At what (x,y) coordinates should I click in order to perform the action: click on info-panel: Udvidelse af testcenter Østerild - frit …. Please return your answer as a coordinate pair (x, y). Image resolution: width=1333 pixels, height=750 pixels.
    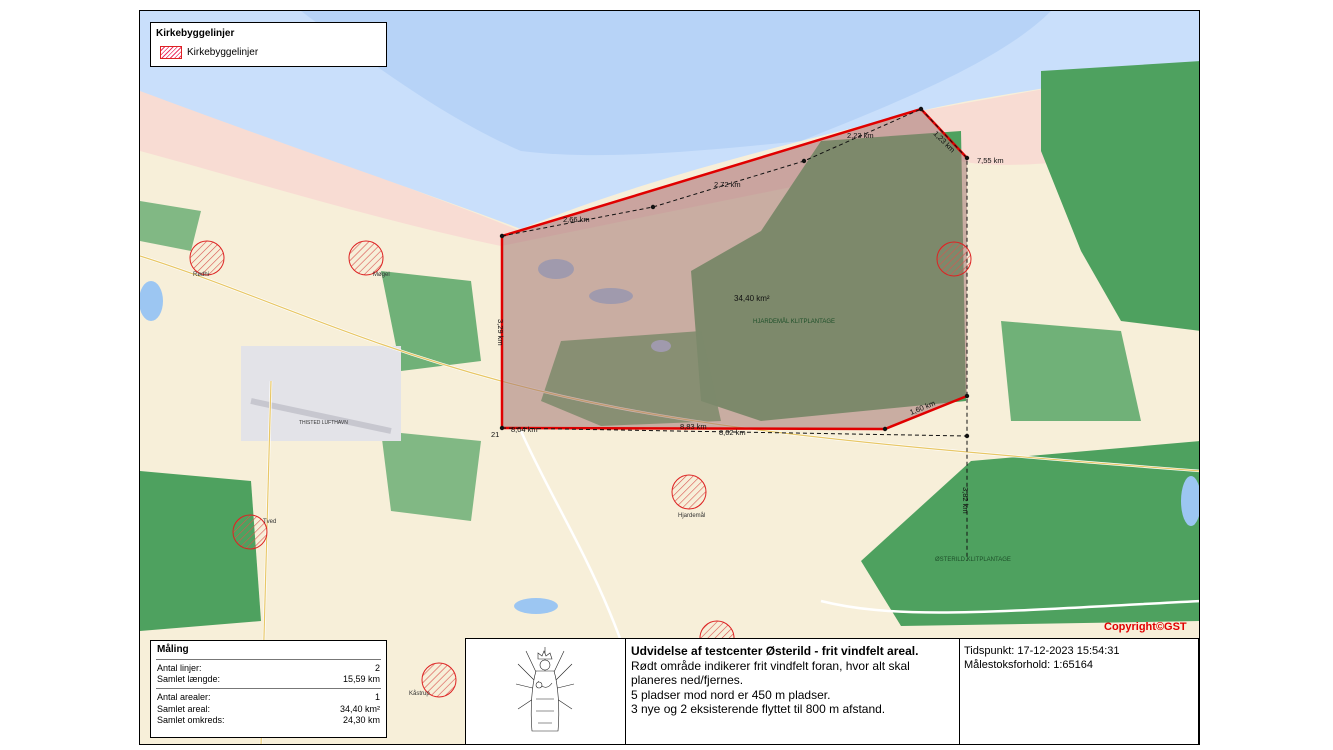
    Looking at the image, I should click on (832, 691).